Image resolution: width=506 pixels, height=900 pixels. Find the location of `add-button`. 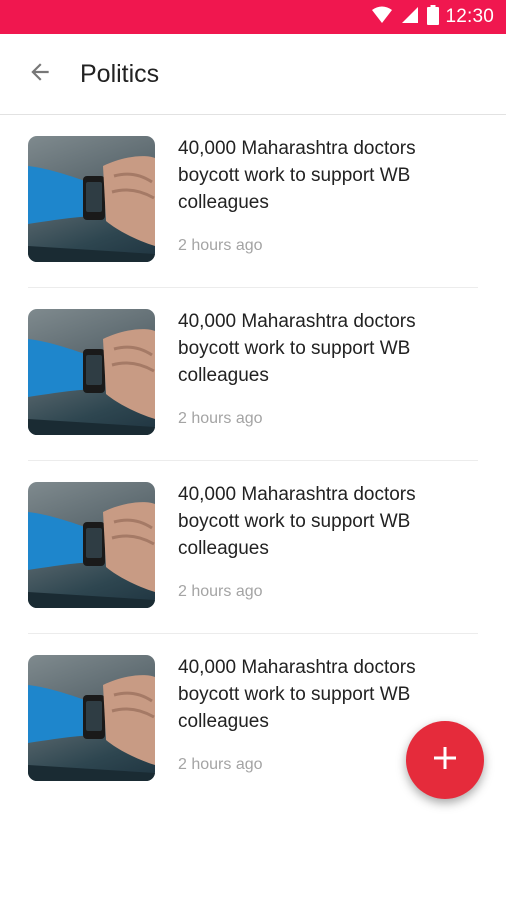

add-button is located at coordinates (445, 760).